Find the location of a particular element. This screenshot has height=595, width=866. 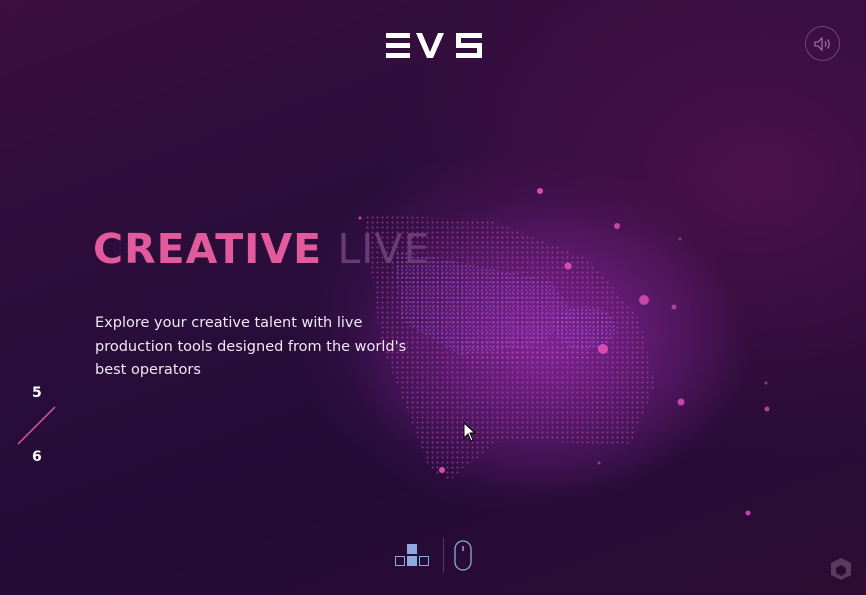

sections-grid-button is located at coordinates (413, 555).